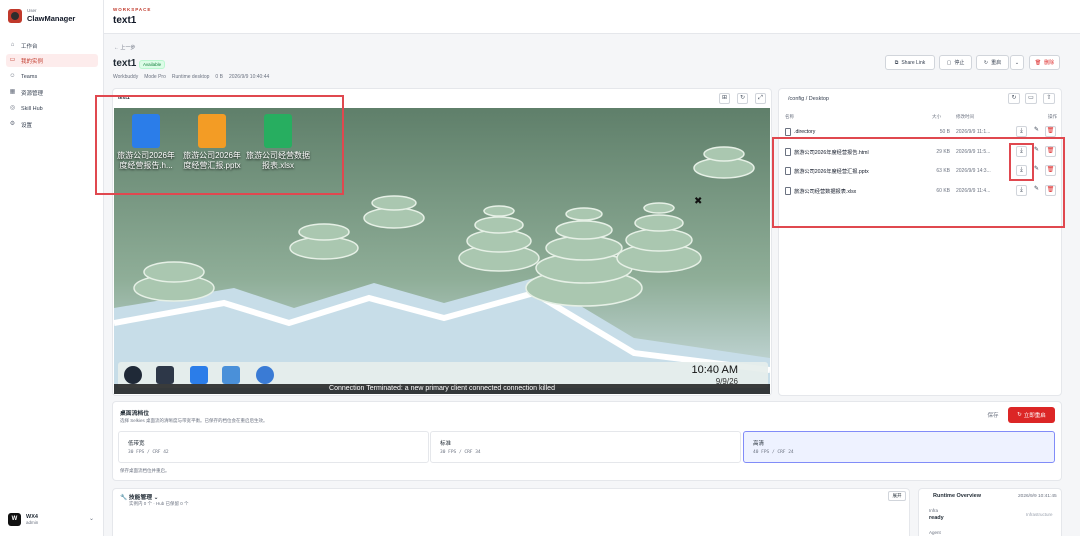  What do you see at coordinates (1031, 415) in the screenshot?
I see `restart-now-button: ↻ 立即重启` at bounding box center [1031, 415].